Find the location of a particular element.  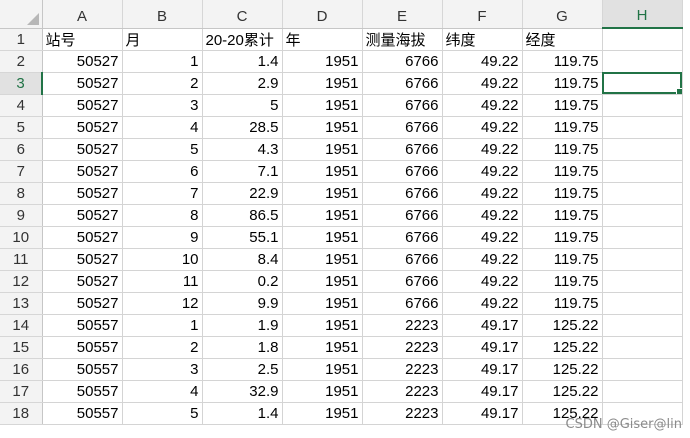

cell: 8.4 is located at coordinates (242, 259).